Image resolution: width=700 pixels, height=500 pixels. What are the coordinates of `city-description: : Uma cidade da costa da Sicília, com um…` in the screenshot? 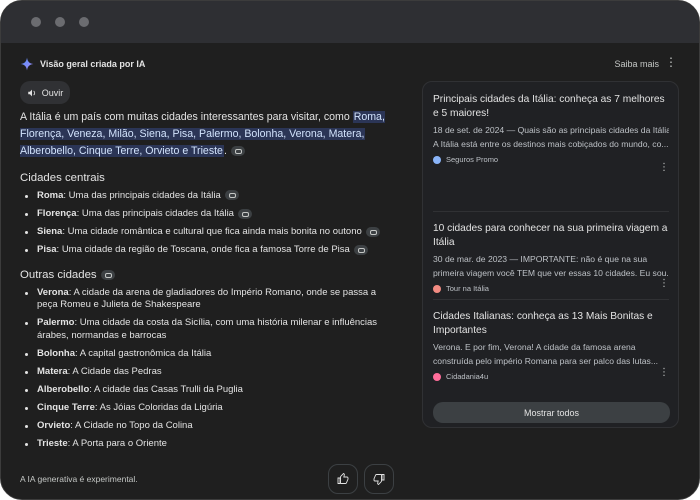 It's located at (207, 329).